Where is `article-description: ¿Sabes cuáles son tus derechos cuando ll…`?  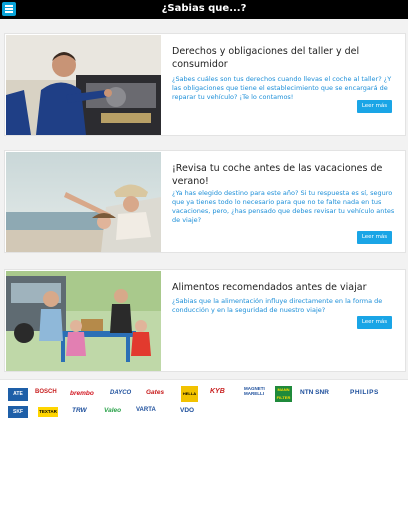 article-description: ¿Sabes cuáles son tus derechos cuando ll… is located at coordinates (282, 88).